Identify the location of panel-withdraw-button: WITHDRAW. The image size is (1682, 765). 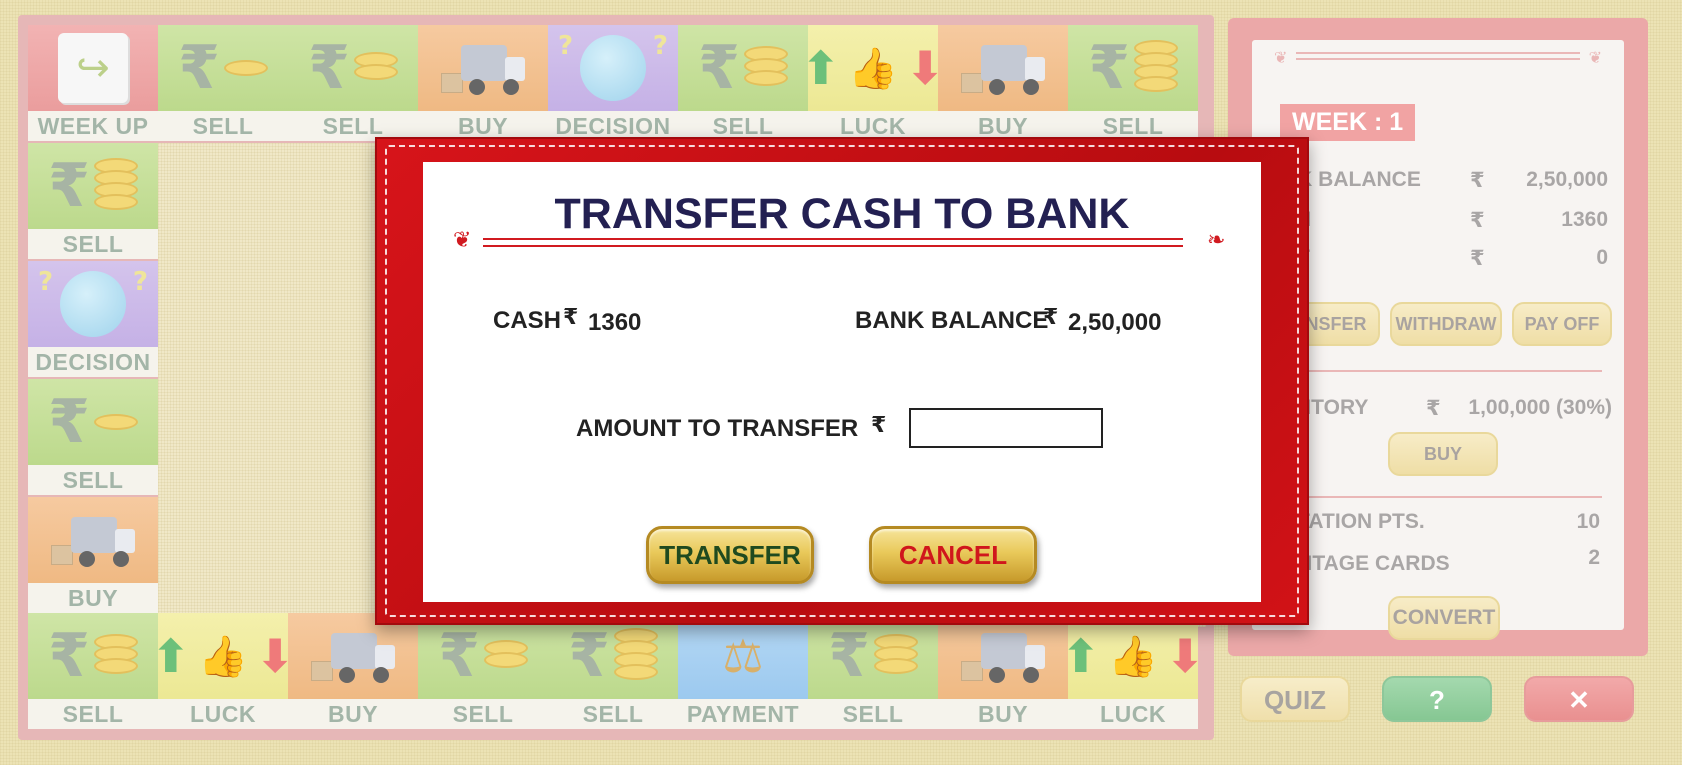
(1446, 324).